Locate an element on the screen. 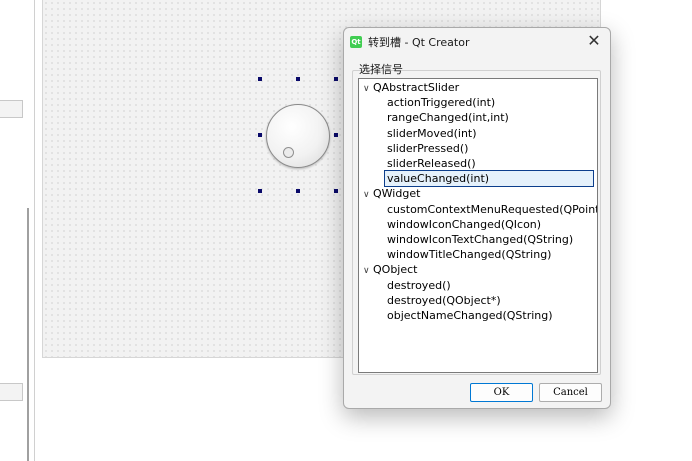 Image resolution: width=692 pixels, height=461 pixels. signal-item-label: customContextMenuRequested(QPoint) is located at coordinates (492, 209).